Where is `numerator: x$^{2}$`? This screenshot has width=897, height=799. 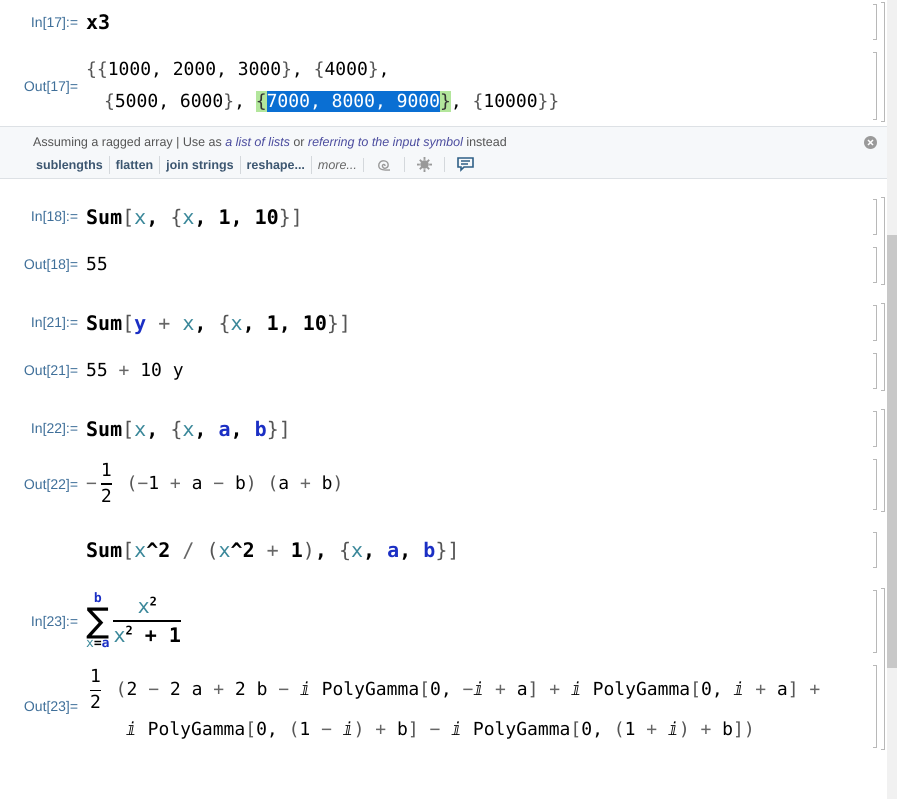 numerator: x$^{2}$ is located at coordinates (147, 606).